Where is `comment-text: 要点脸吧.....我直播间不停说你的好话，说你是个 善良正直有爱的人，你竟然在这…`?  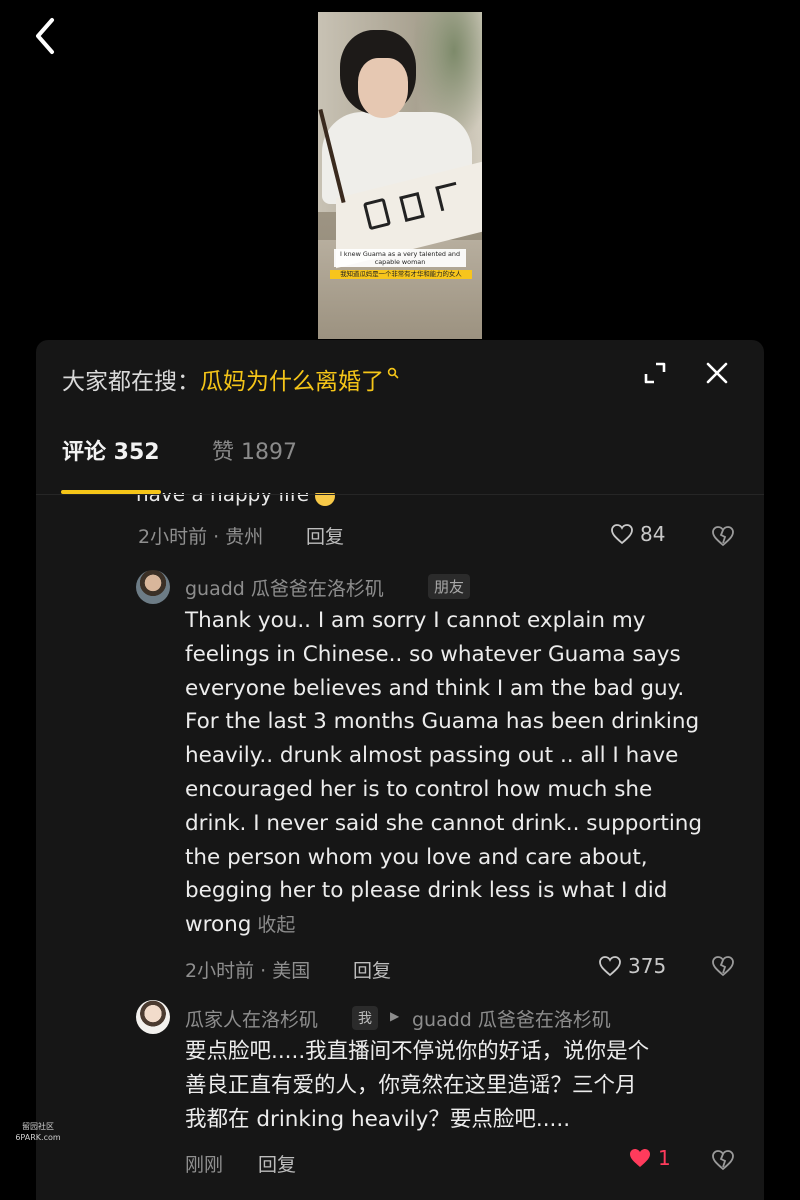
comment-text: 要点脸吧.....我直播间不停说你的好话，说你是个 善良正直有爱的人，你竟然在这… is located at coordinates (417, 1085).